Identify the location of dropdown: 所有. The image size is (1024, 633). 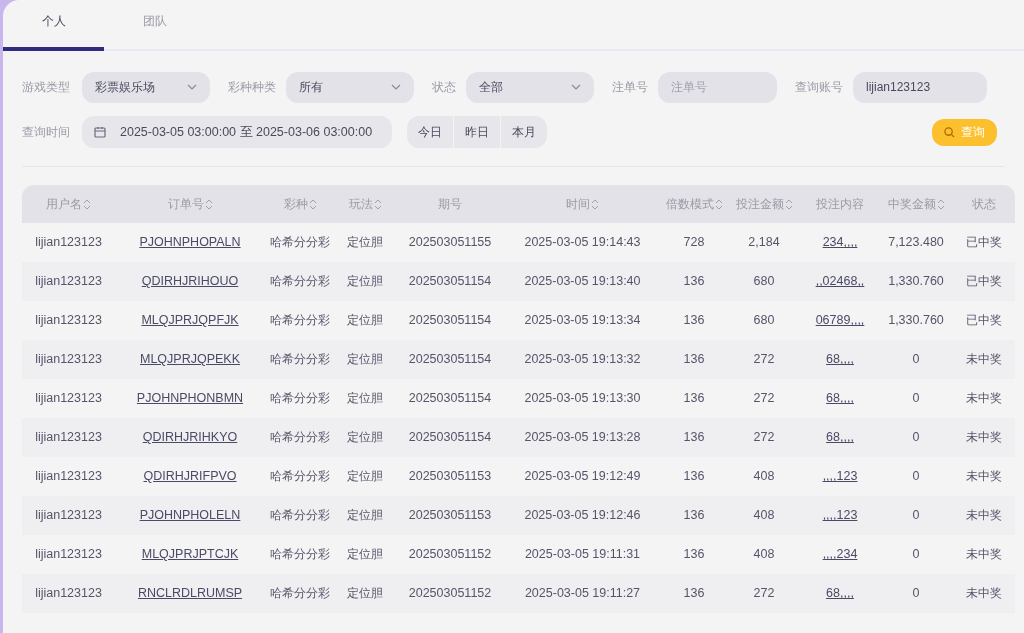
(350, 87).